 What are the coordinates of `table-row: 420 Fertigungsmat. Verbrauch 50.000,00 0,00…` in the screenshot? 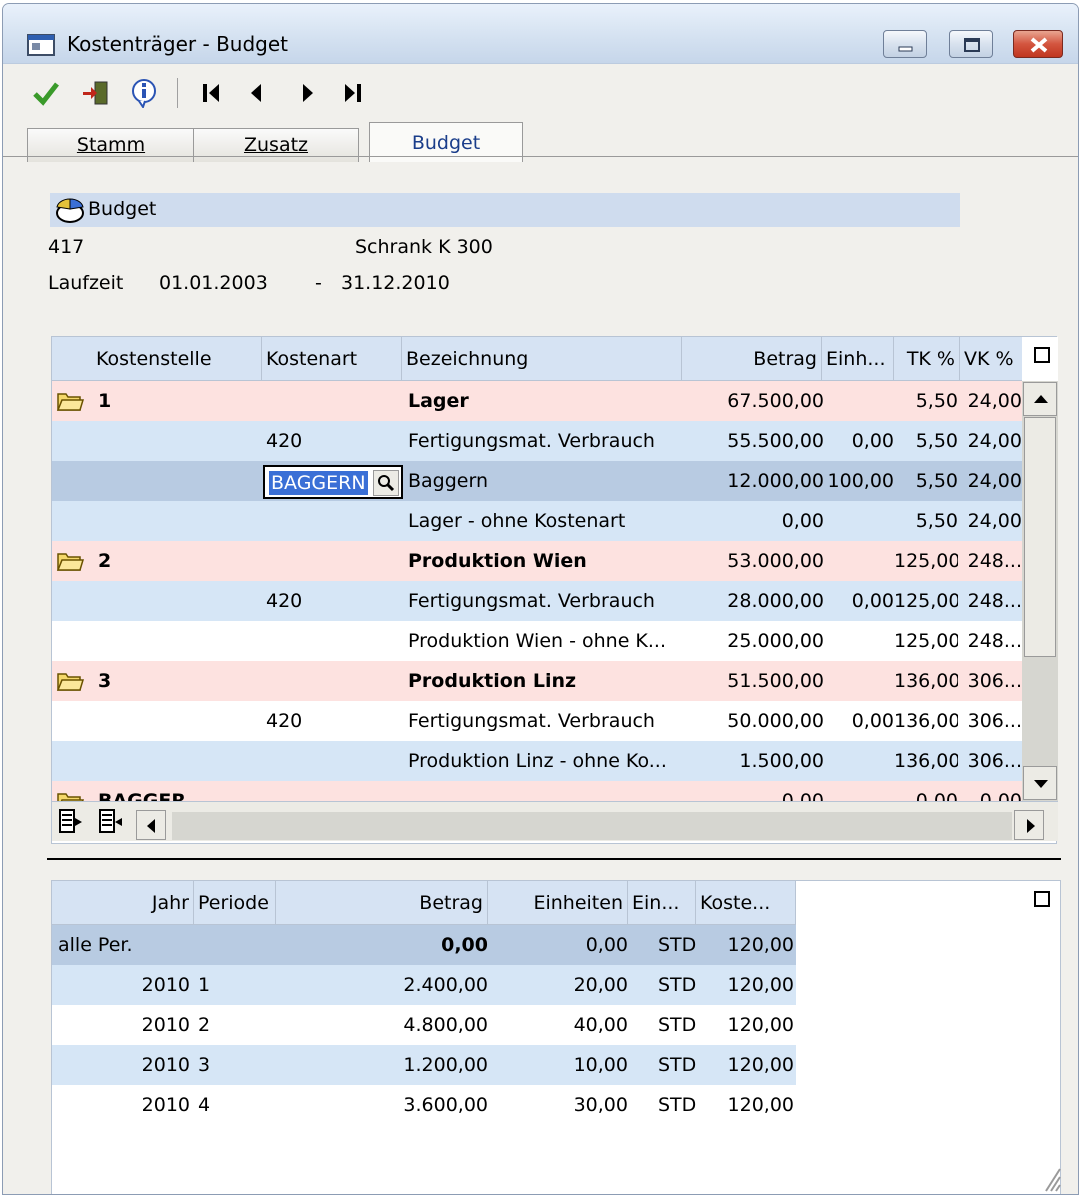 It's located at (537, 721).